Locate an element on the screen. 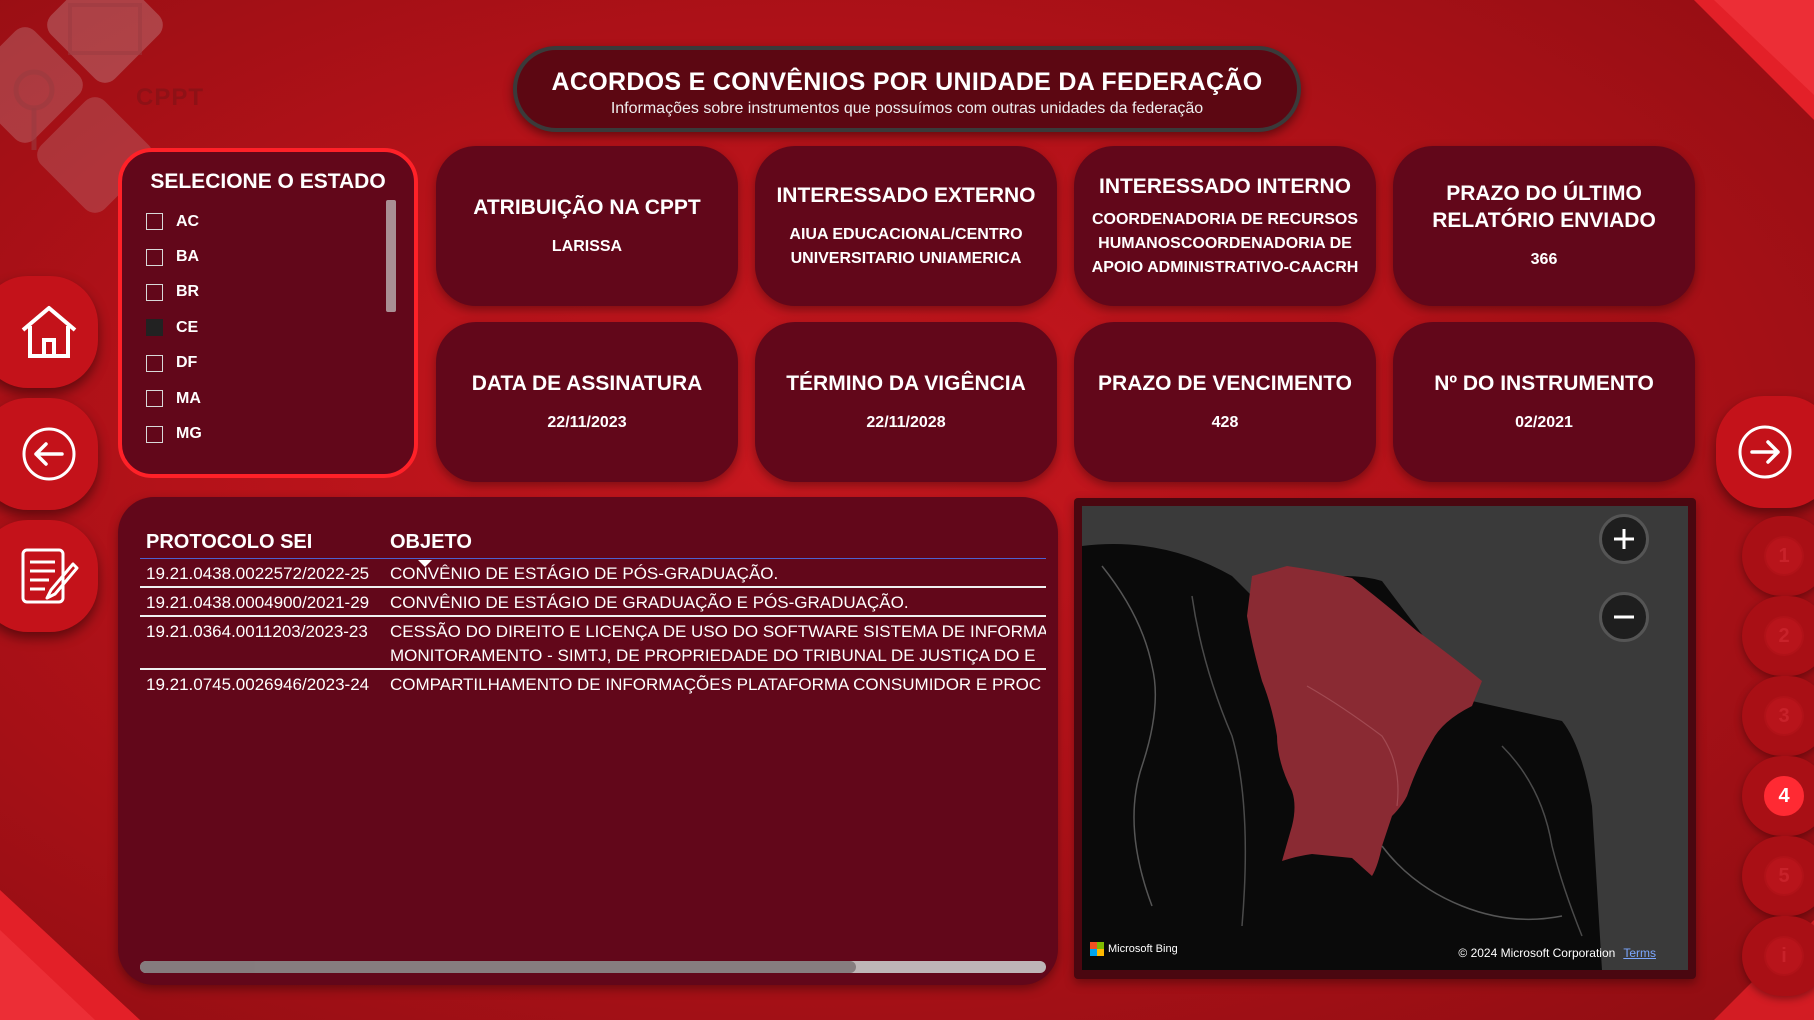  slicer-item-ma: MA is located at coordinates (174, 398).